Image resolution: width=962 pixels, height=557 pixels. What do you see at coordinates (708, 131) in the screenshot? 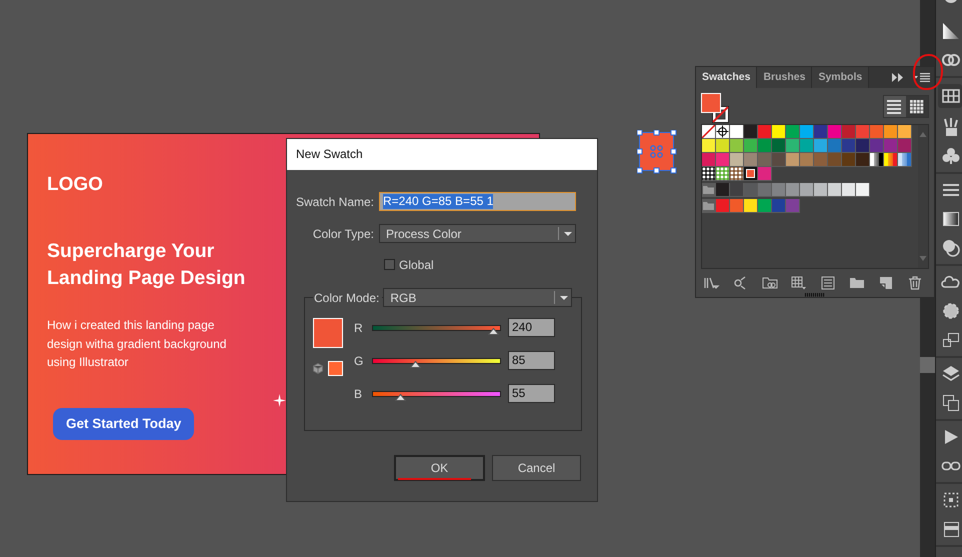
I see `none-swatch` at bounding box center [708, 131].